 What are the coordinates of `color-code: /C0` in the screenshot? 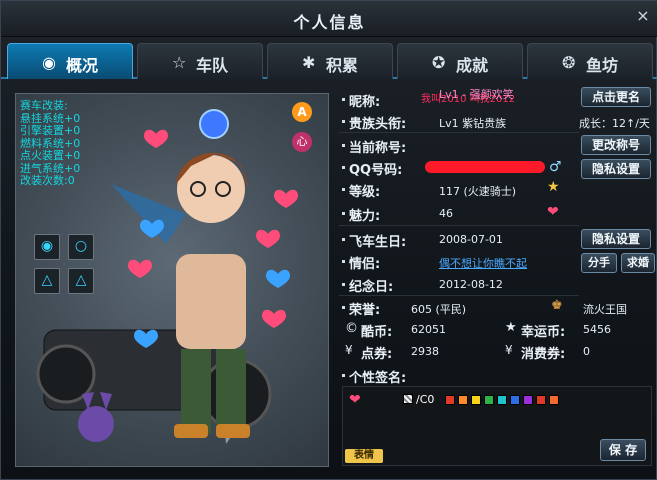 It's located at (425, 399).